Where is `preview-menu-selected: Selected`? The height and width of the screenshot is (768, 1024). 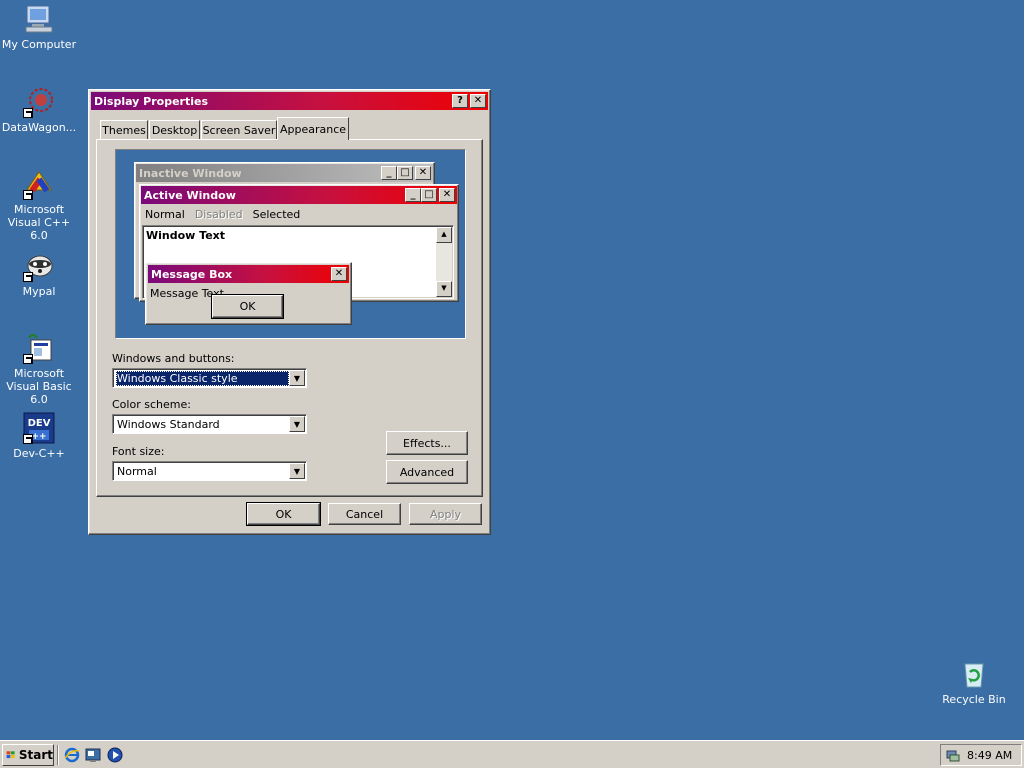
preview-menu-selected: Selected is located at coordinates (276, 214).